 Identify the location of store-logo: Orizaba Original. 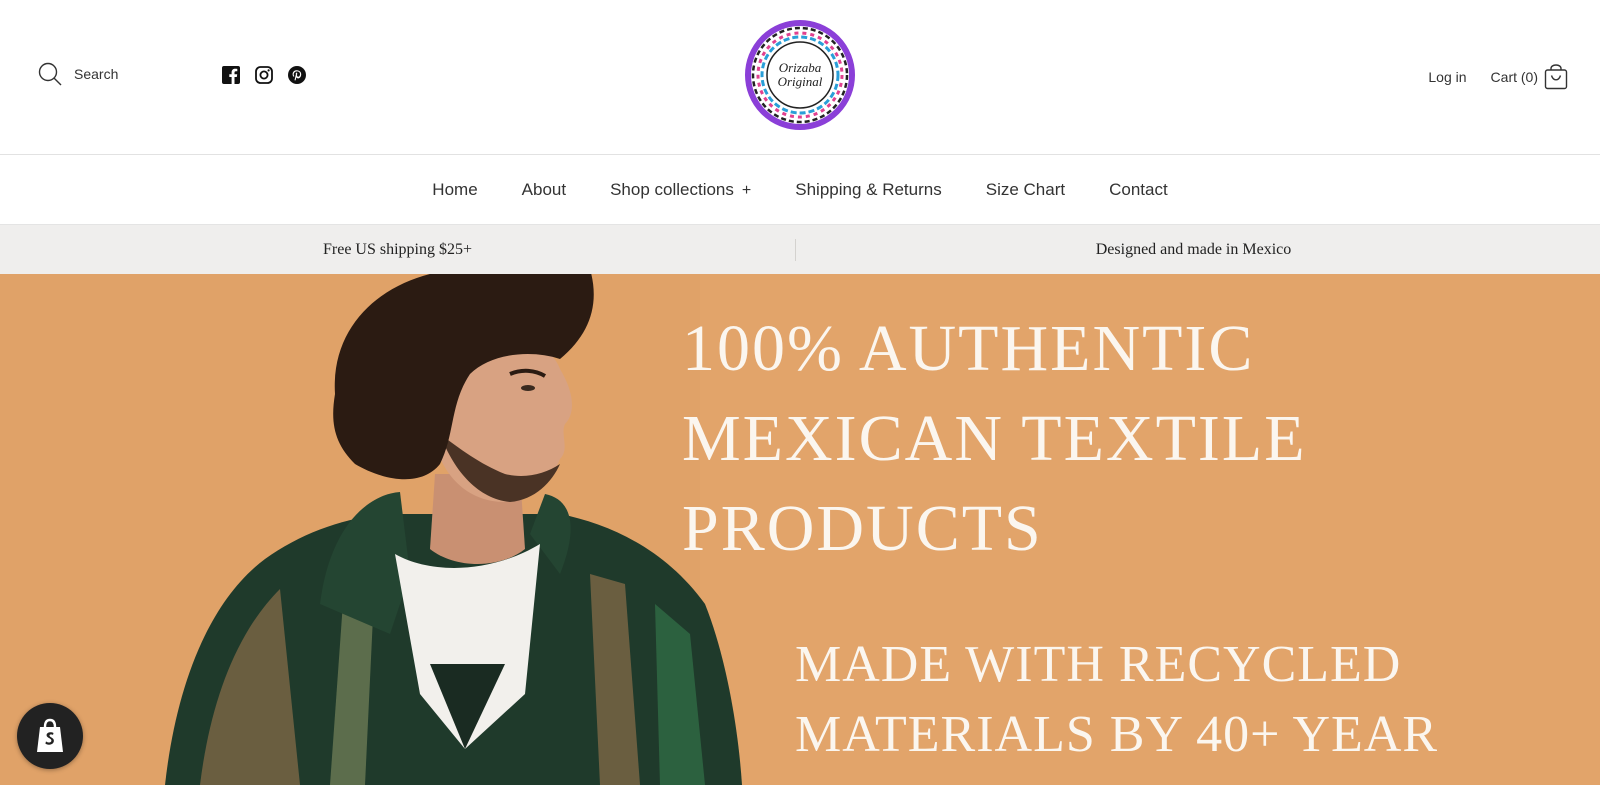
(800, 75).